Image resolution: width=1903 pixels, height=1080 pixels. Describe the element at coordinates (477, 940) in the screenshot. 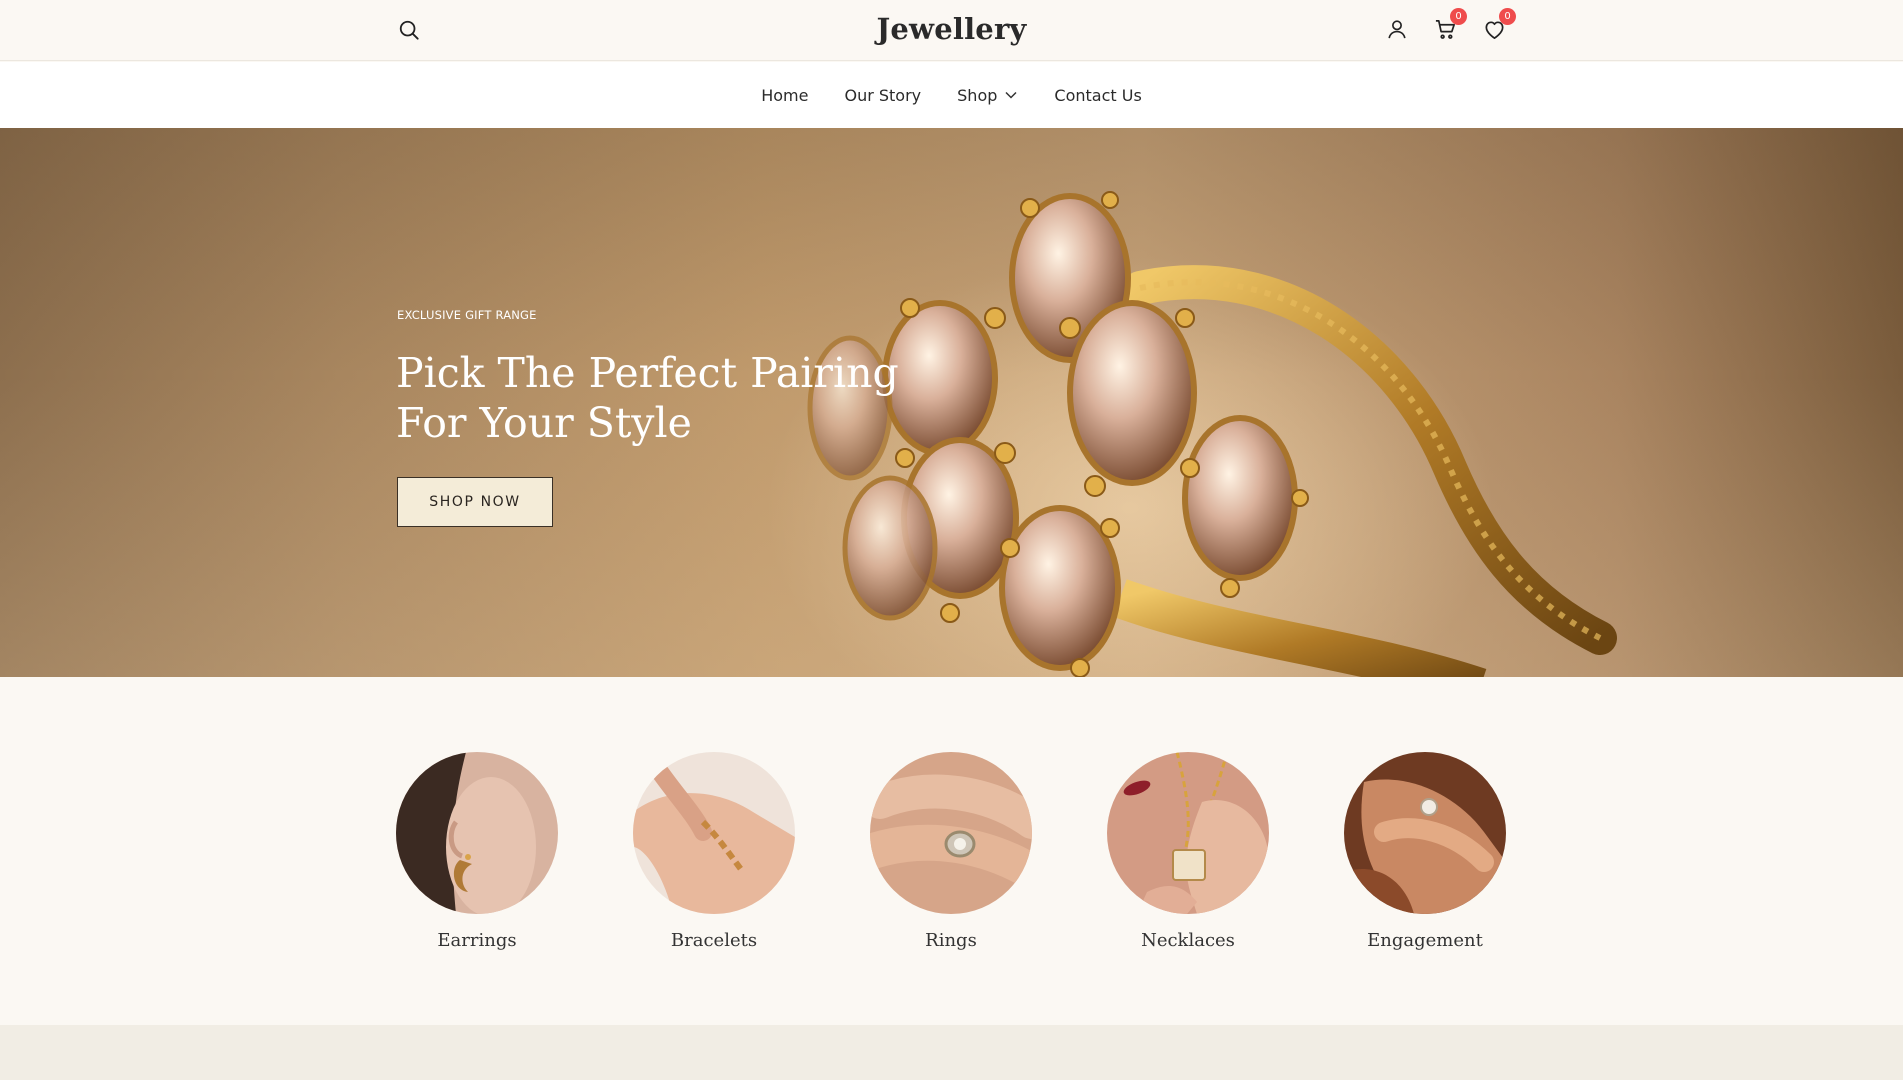

I see `category-earrings-label: Earrings` at that location.